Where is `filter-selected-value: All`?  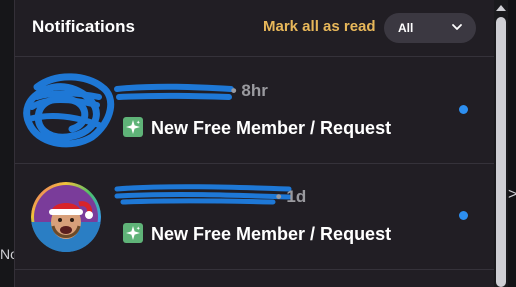 filter-selected-value: All is located at coordinates (406, 28).